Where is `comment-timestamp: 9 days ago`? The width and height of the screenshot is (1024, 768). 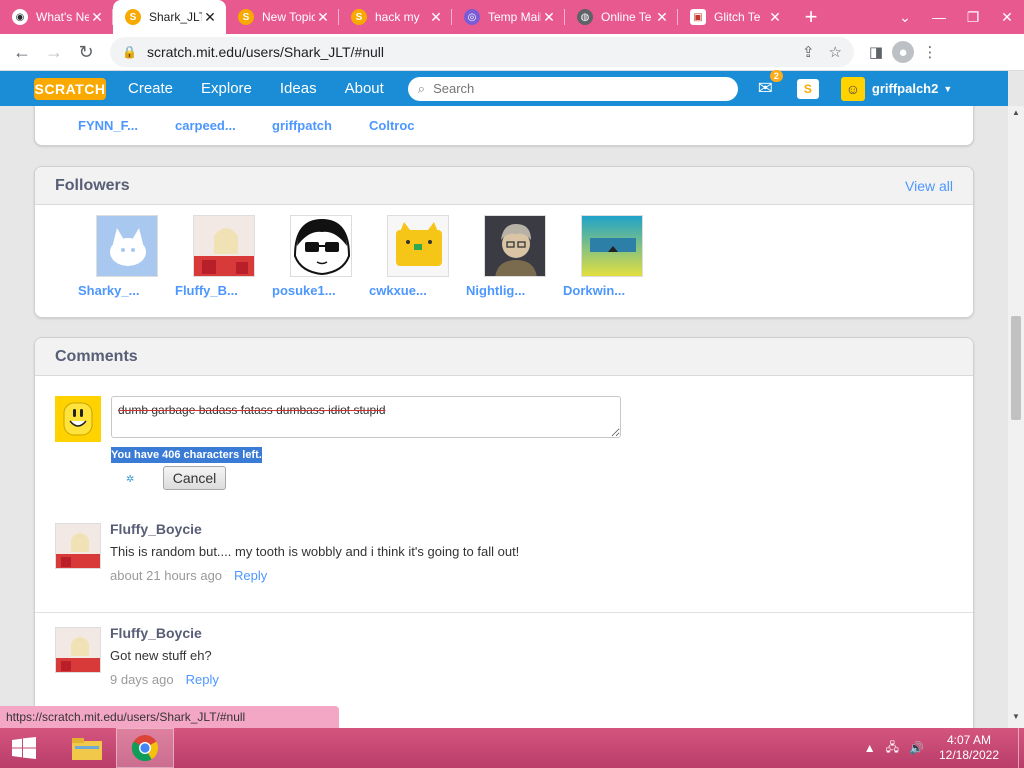 comment-timestamp: 9 days ago is located at coordinates (142, 679).